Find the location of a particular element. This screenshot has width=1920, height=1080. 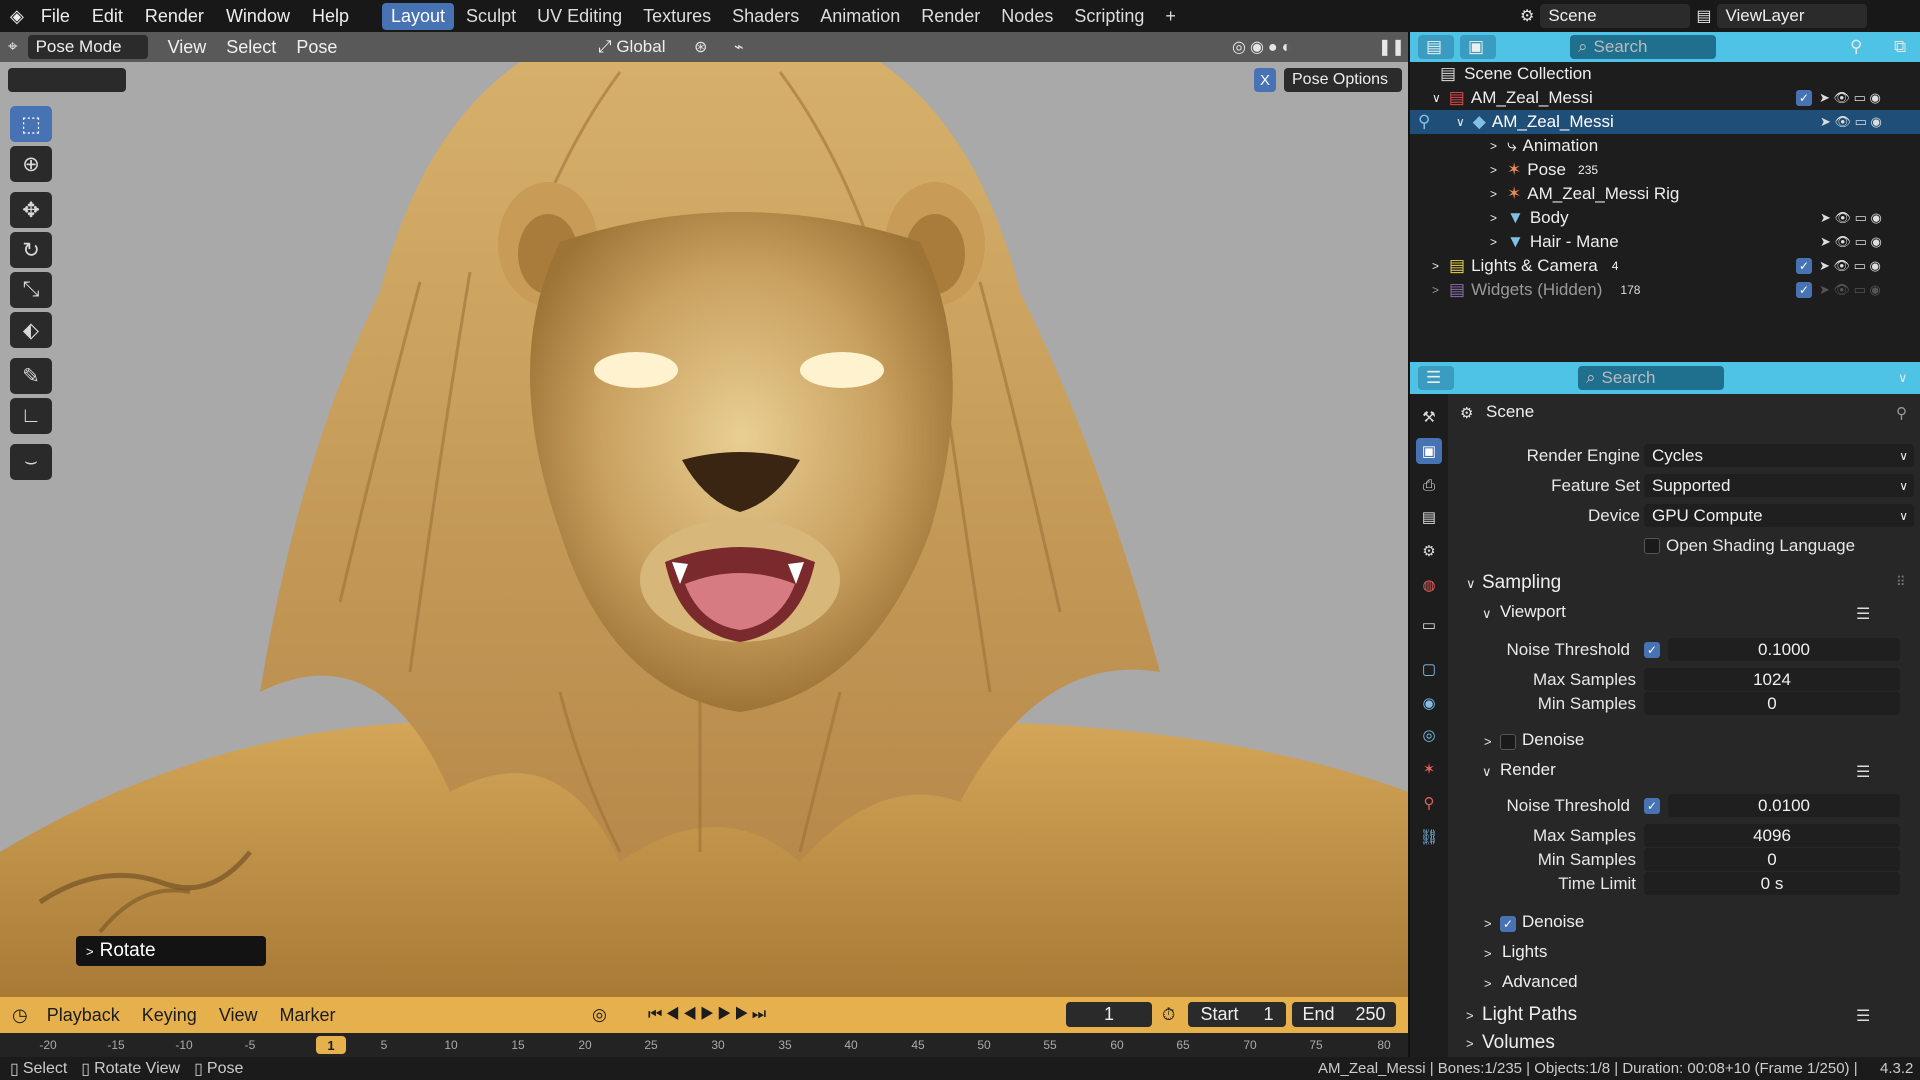

outliner-row-armature: ⚲ ∨ ◆ AM_Zeal_Messi ➤ 👁 ▭ ◉ is located at coordinates (1665, 122).